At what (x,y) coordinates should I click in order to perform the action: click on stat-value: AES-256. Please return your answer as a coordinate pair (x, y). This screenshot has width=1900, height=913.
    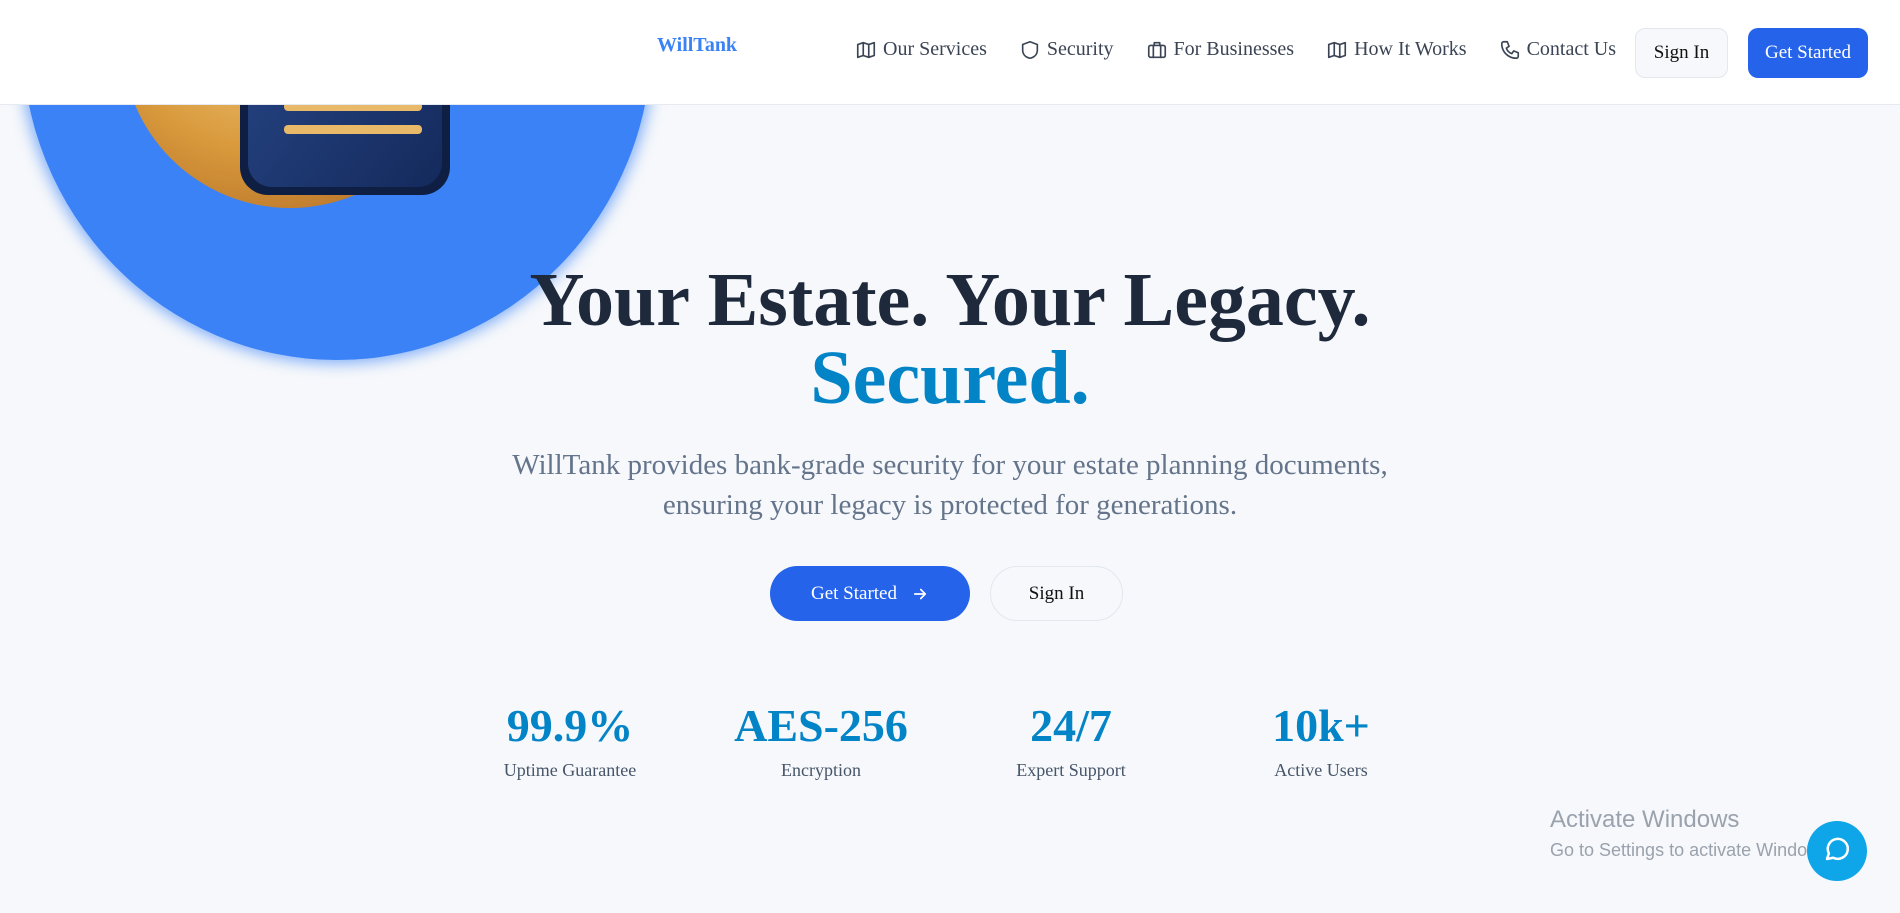
    Looking at the image, I should click on (821, 725).